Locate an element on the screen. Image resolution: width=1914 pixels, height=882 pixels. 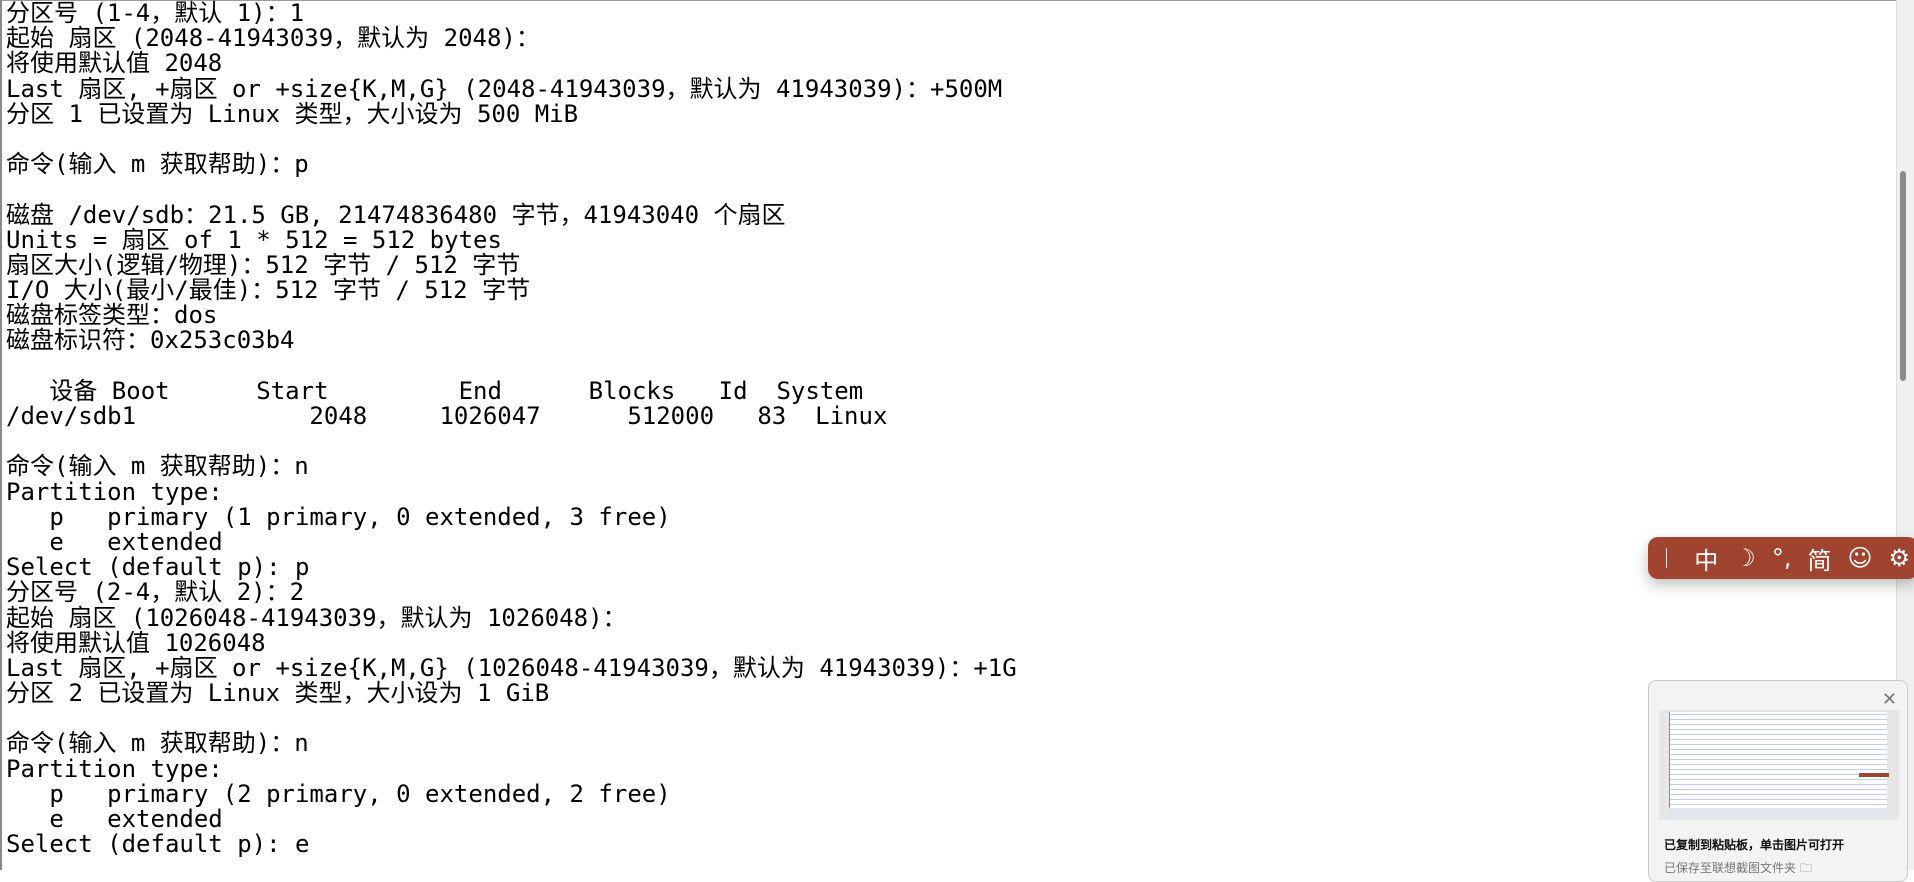
scrollbar-thumb is located at coordinates (1903, 276).